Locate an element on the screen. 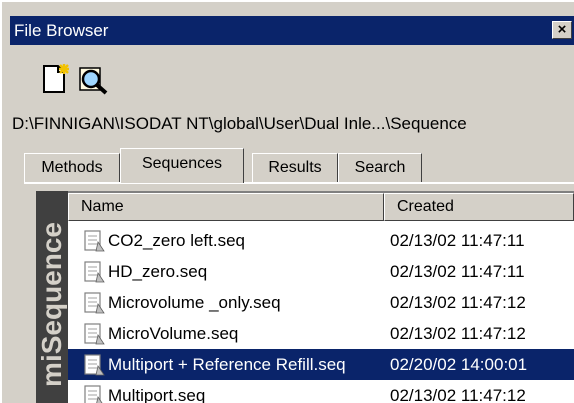 Image resolution: width=574 pixels, height=403 pixels. column-header-created: Created is located at coordinates (479, 207).